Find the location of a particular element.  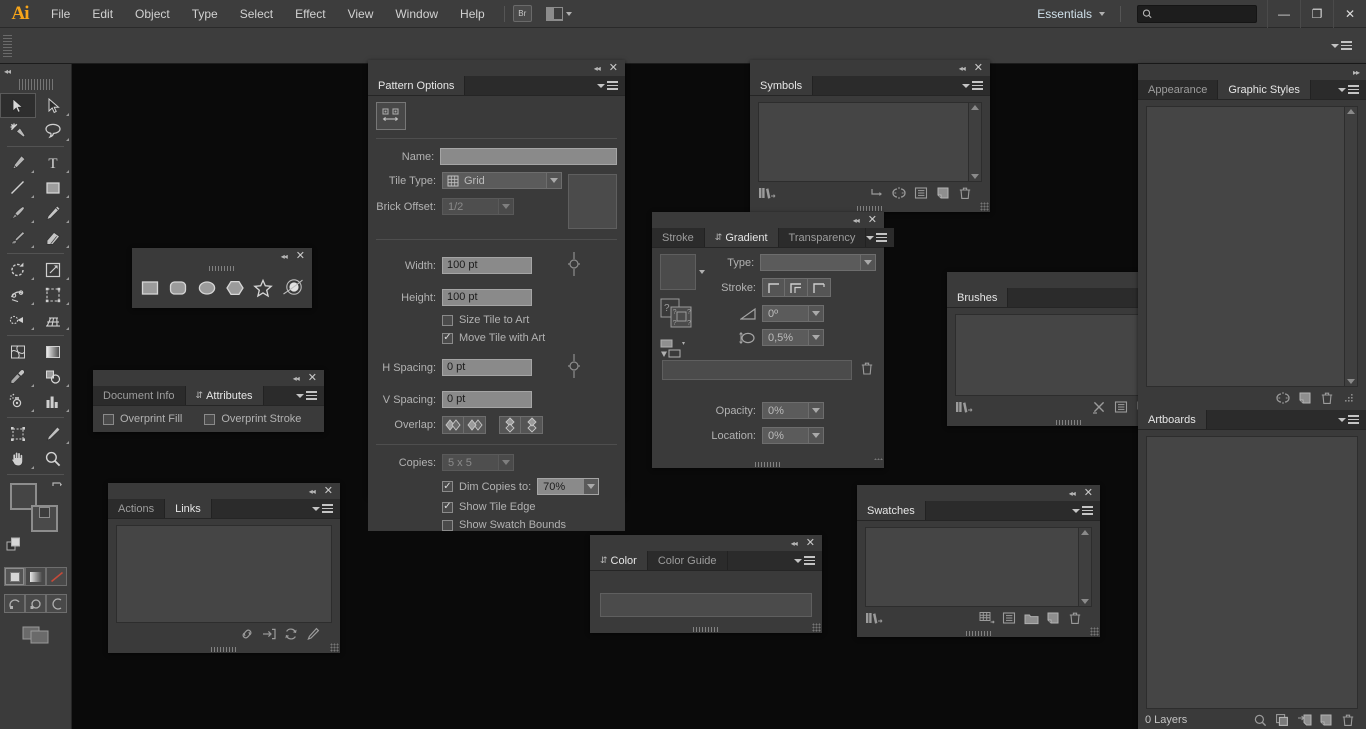

symbols-list is located at coordinates (870, 142).